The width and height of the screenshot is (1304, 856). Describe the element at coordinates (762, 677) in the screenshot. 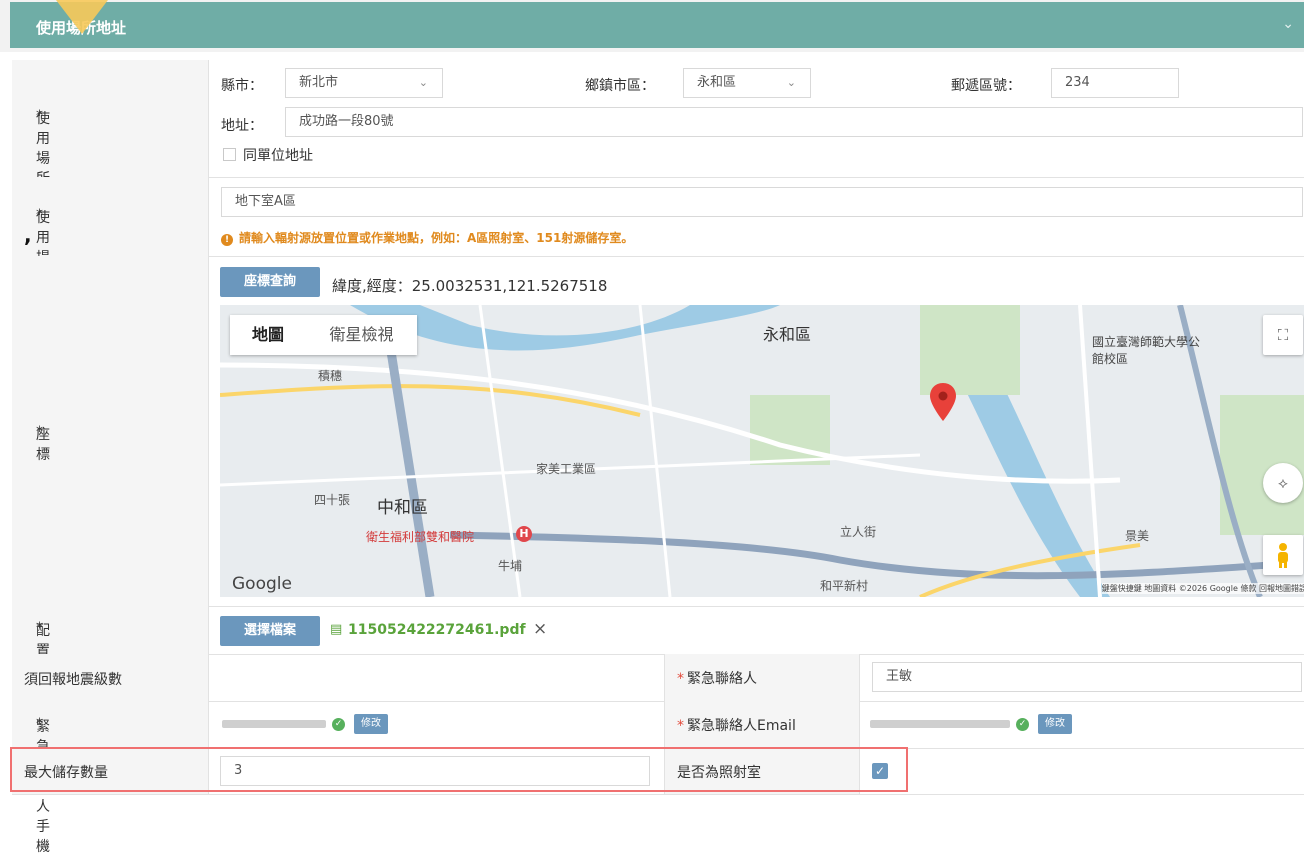

I see `contact-label-cell: * 緊急聯絡人` at that location.